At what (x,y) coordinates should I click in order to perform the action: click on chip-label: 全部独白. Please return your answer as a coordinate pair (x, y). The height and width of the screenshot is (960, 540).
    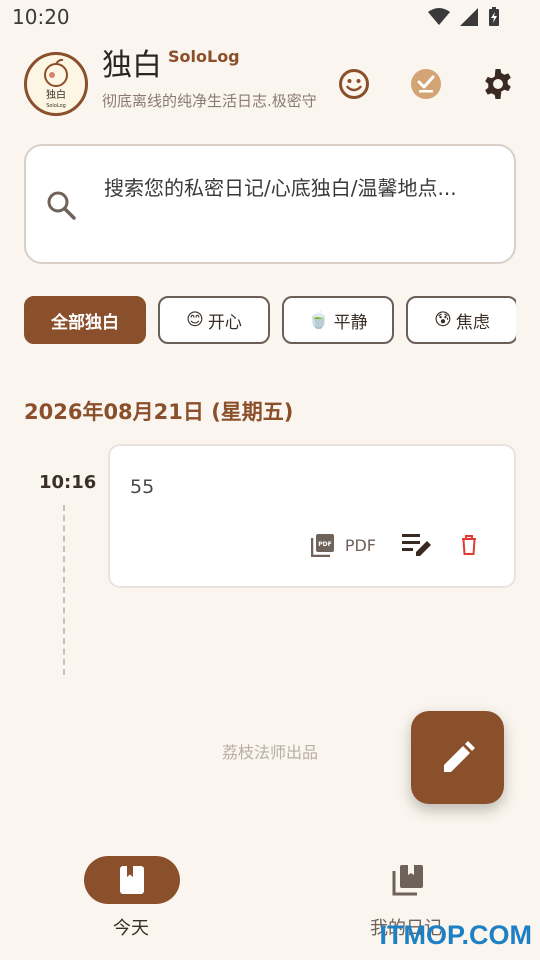
    Looking at the image, I should click on (85, 322).